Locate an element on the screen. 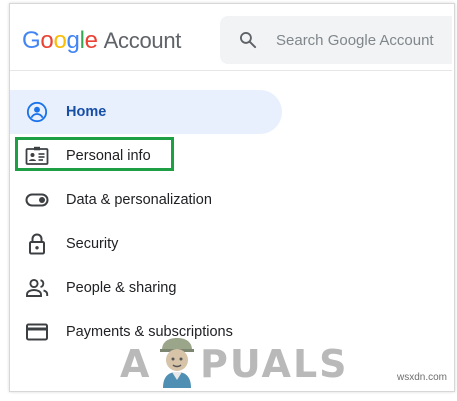 Image resolution: width=457 pixels, height=401 pixels. product-name: Account is located at coordinates (142, 40).